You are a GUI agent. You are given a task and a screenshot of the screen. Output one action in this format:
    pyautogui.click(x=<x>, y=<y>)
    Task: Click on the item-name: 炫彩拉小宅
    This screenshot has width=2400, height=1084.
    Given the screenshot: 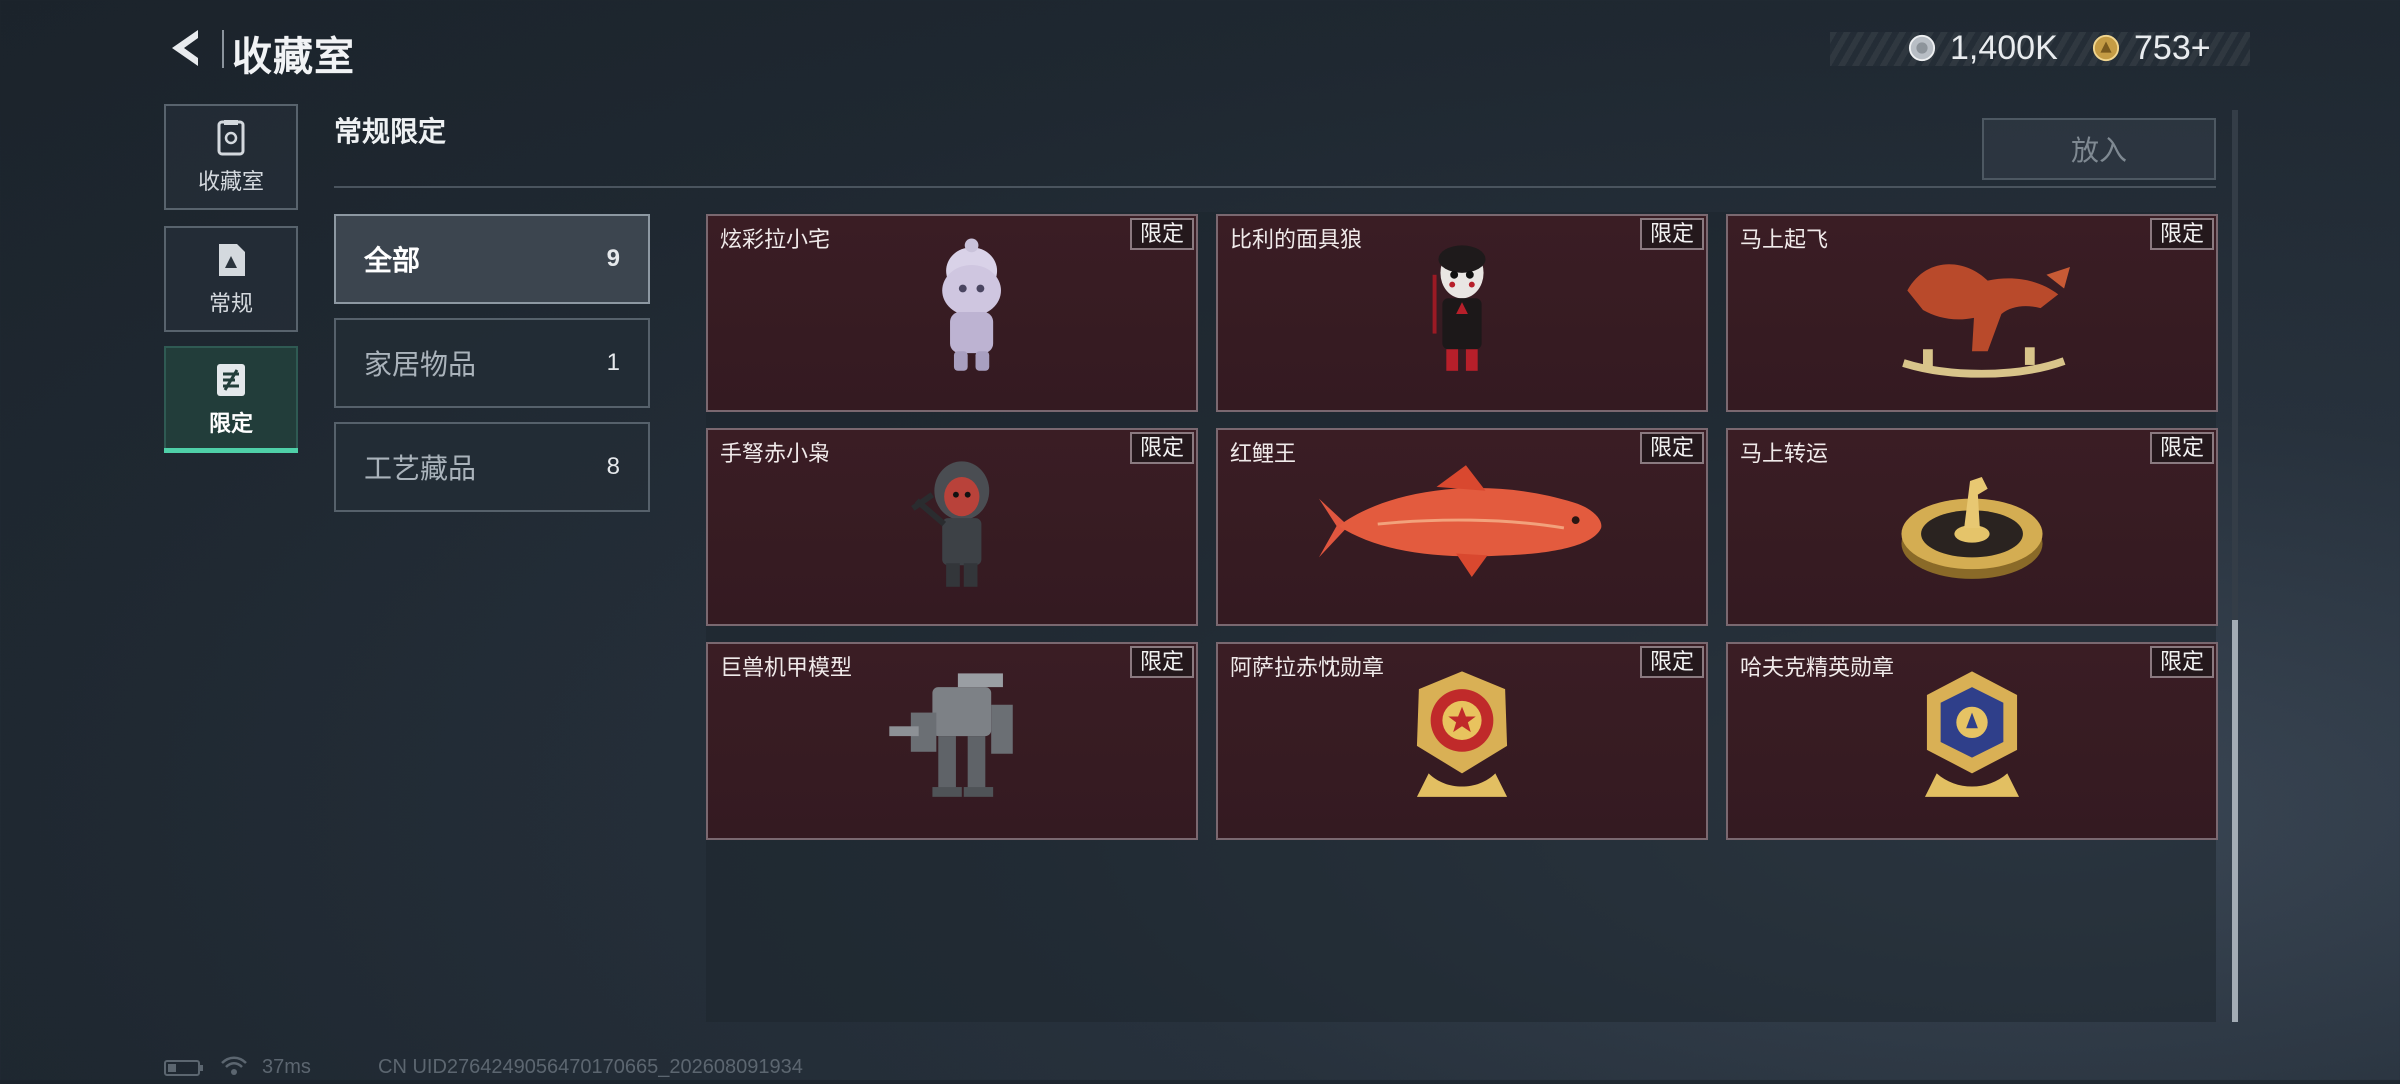 What is the action you would take?
    pyautogui.click(x=775, y=239)
    